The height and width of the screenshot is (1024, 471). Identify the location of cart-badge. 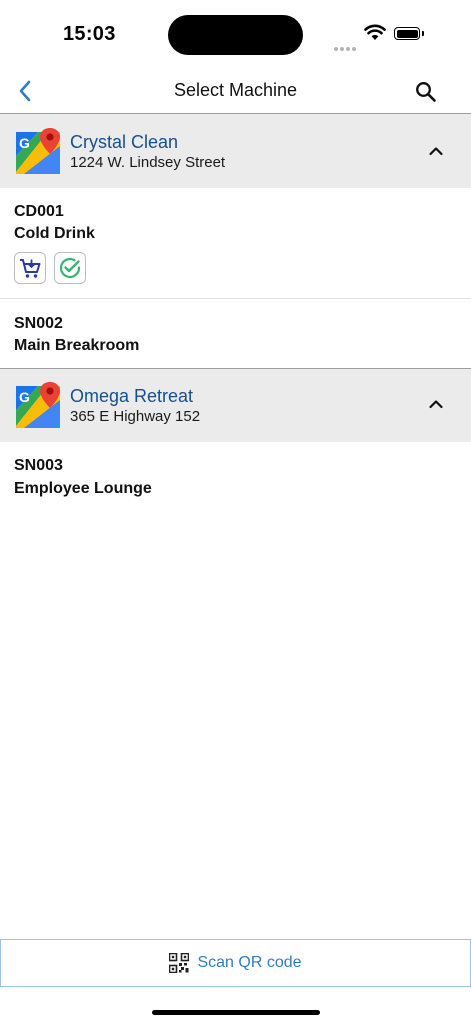
(30, 268).